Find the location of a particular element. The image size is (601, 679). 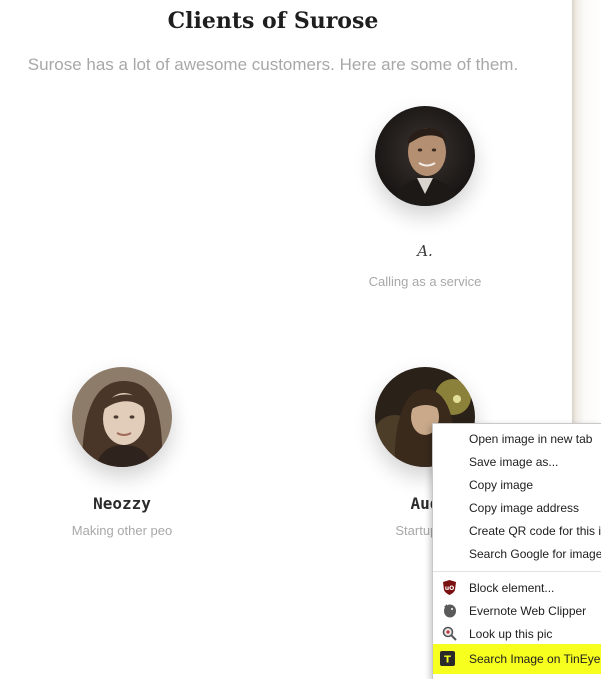

magnifier-lookup-icon is located at coordinates (449, 633).